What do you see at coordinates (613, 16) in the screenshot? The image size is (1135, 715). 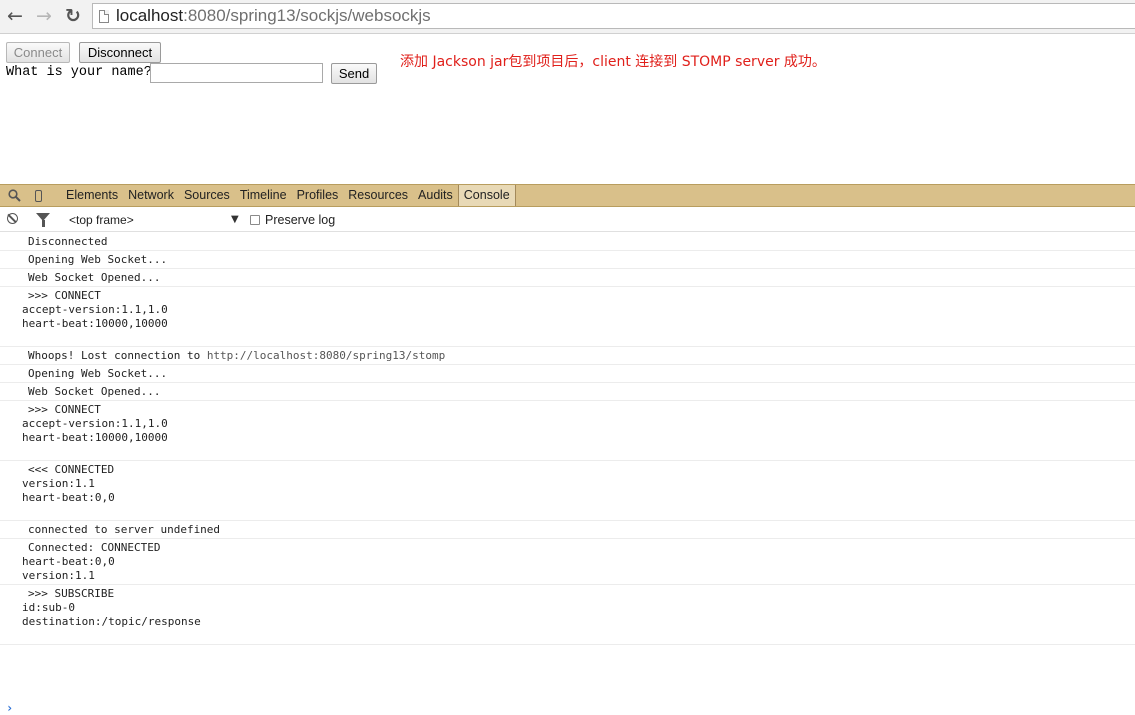 I see `address-bar: localhost:8080/spring13/sockjs/websockjs` at bounding box center [613, 16].